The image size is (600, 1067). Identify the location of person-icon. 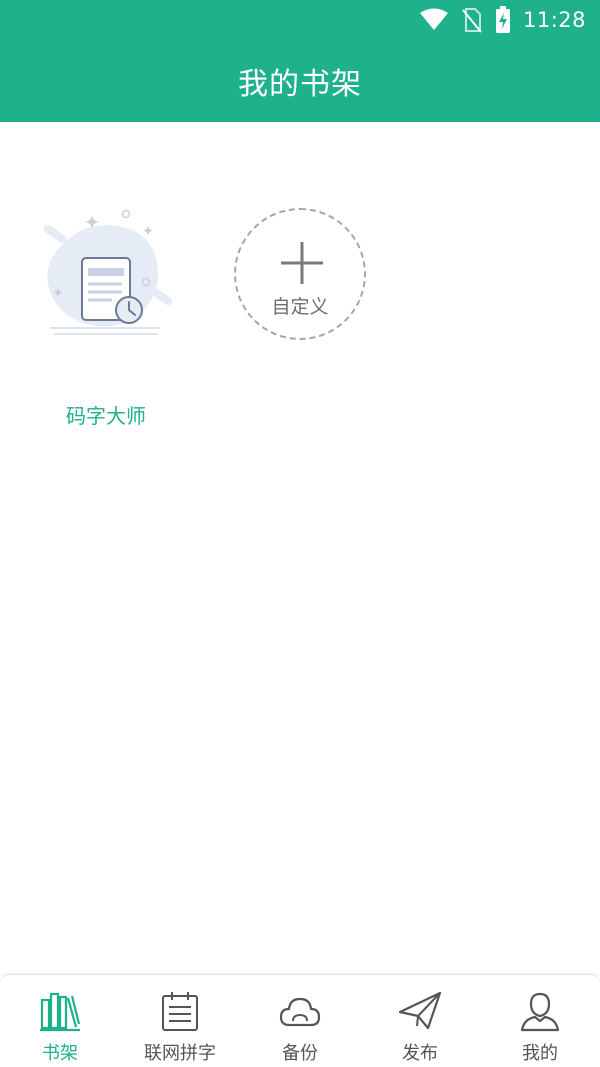
(540, 1011).